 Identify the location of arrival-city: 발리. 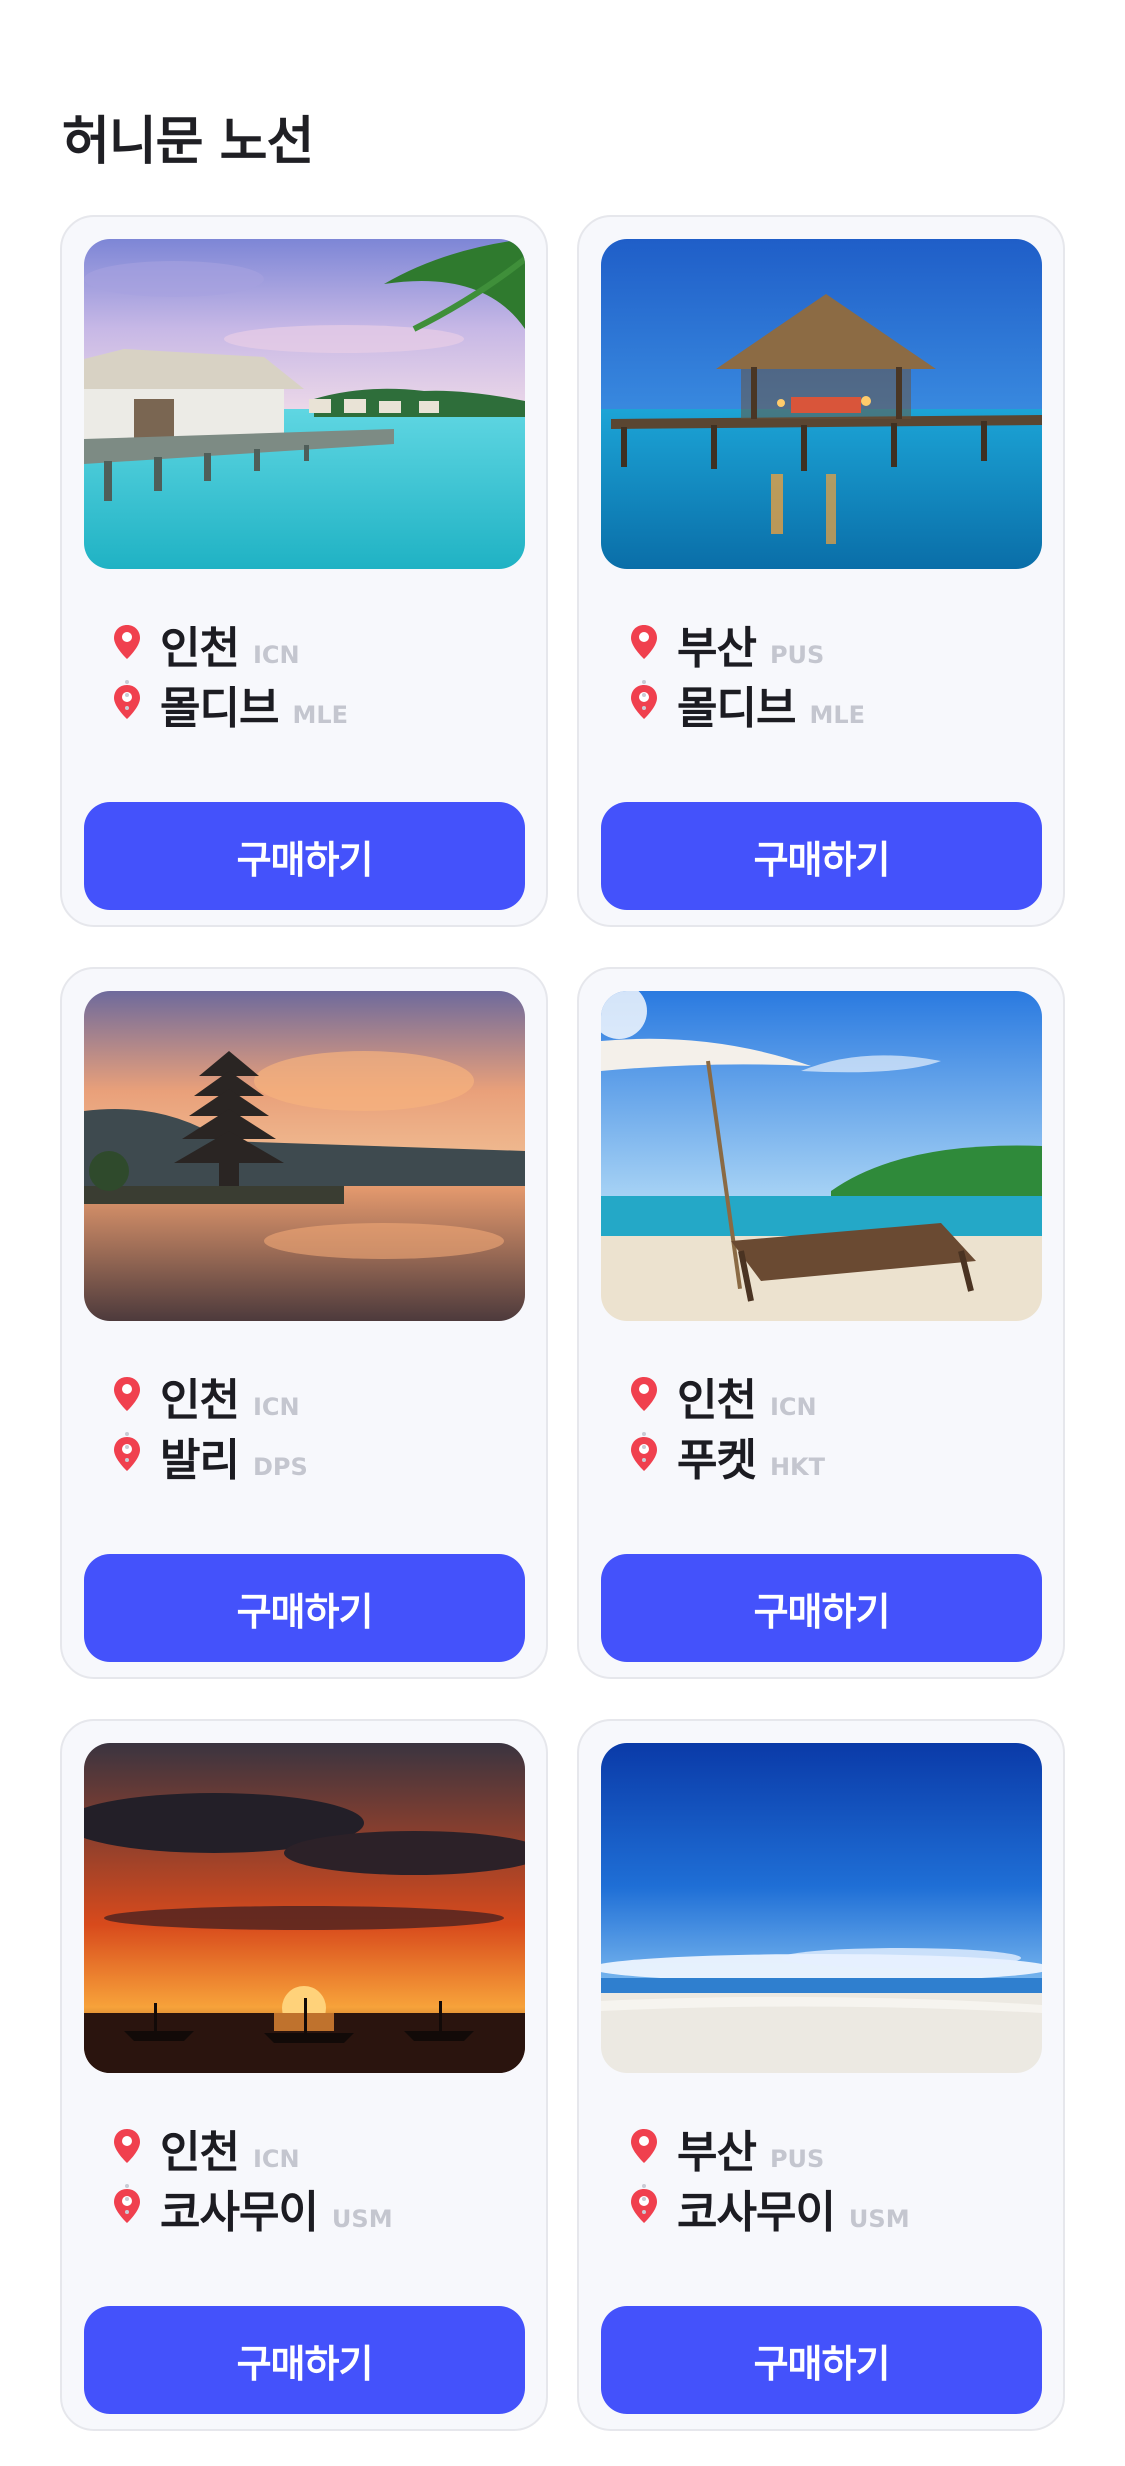
(200, 1460).